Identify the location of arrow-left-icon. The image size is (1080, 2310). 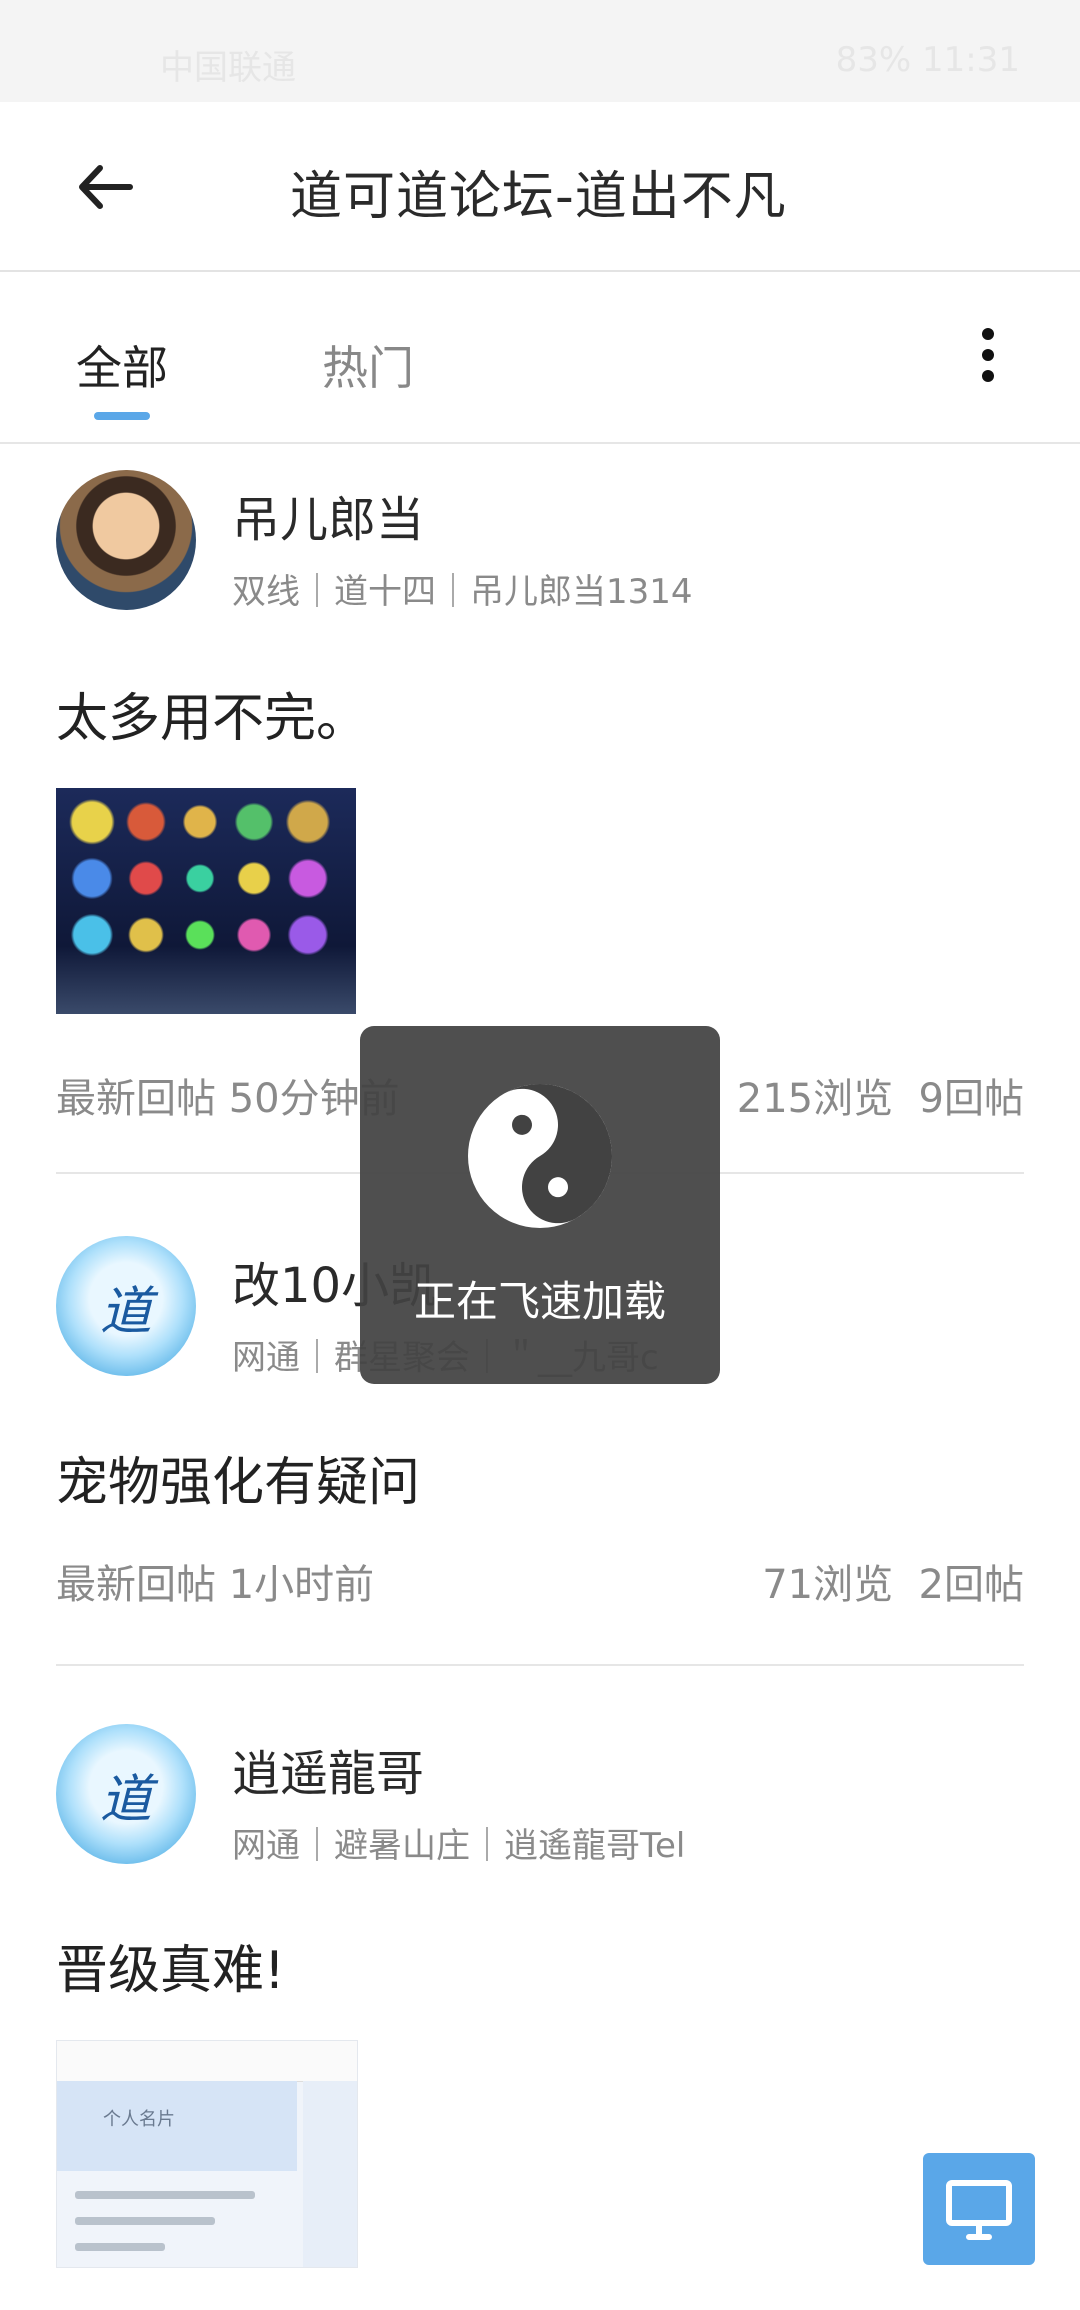
(106, 187).